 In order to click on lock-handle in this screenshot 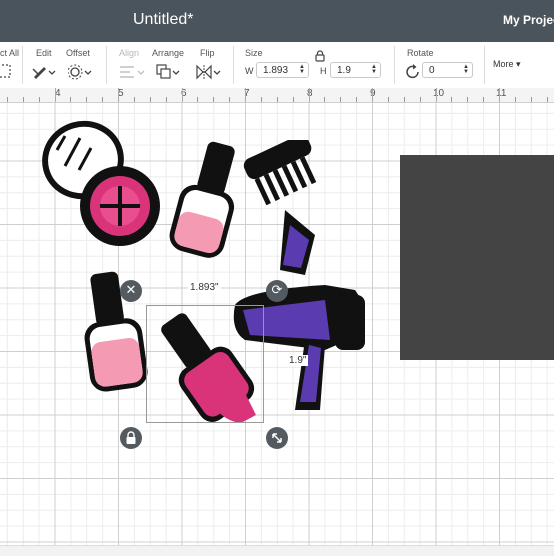, I will do `click(131, 438)`.